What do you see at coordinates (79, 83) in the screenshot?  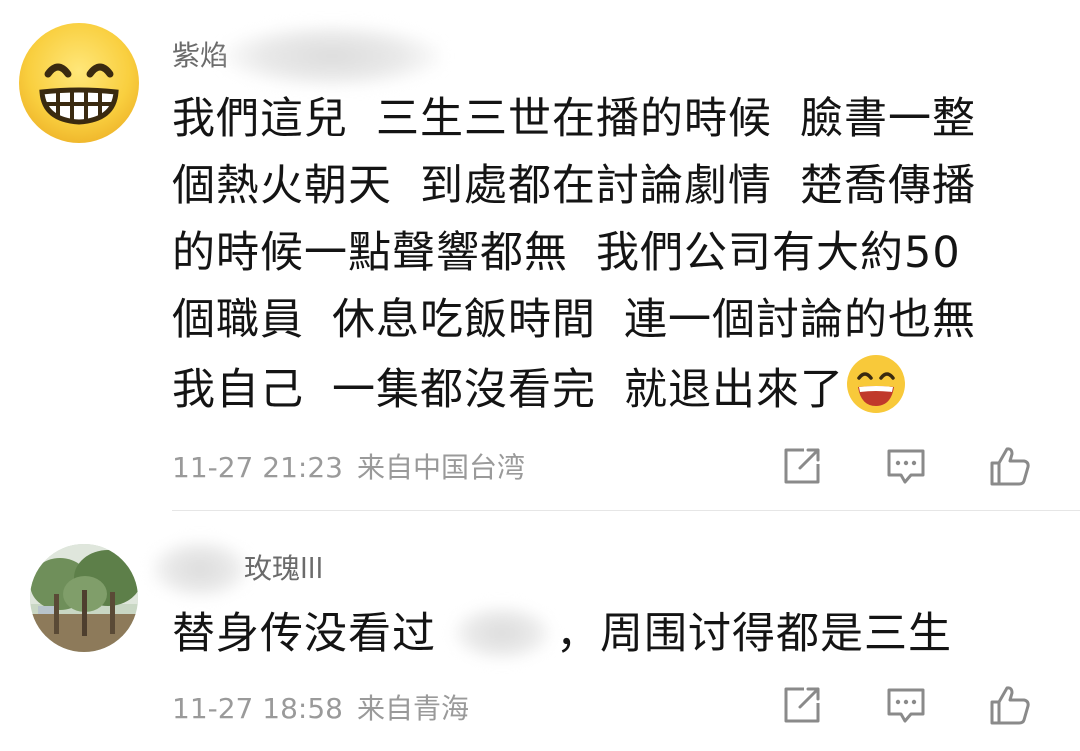 I see `grinning-emoji-avatar-icon` at bounding box center [79, 83].